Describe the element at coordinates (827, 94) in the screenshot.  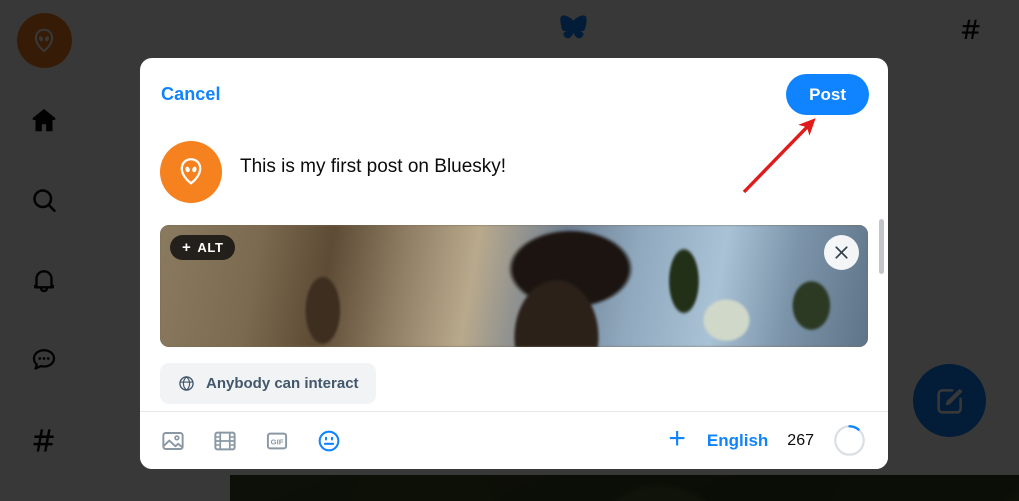
I see `post-button: Post` at that location.